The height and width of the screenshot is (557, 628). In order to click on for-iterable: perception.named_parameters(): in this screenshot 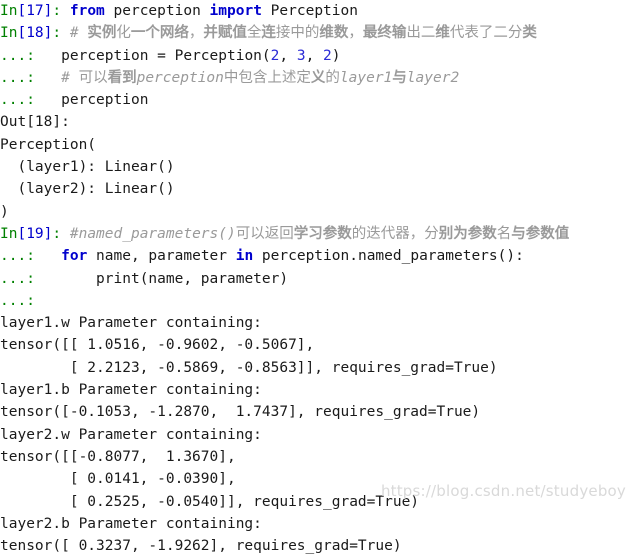, I will do `click(388, 256)`.